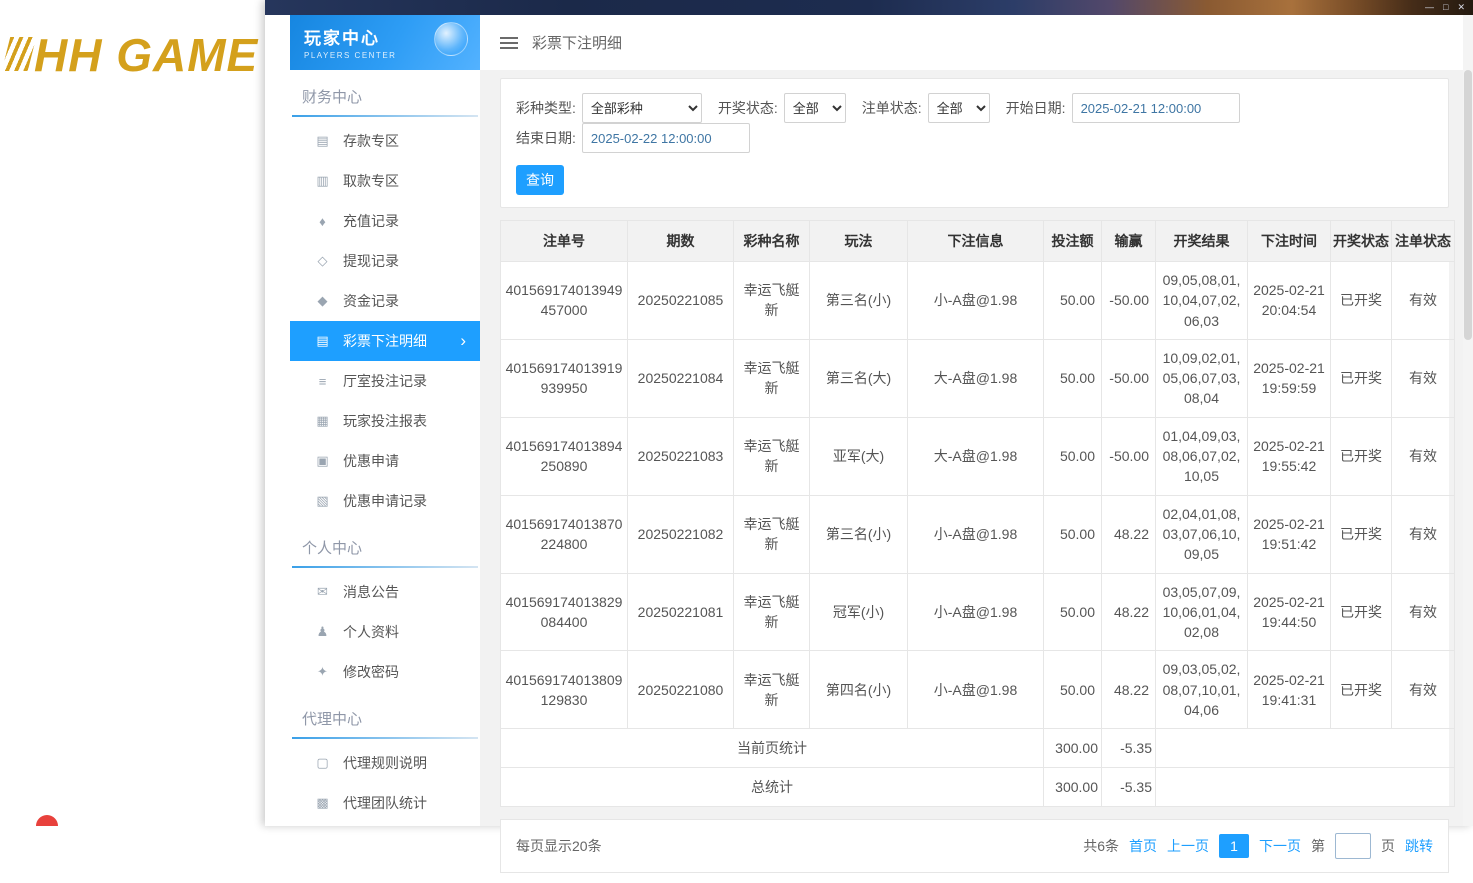 This screenshot has width=1473, height=883. What do you see at coordinates (385, 803) in the screenshot?
I see `sidebar-item-agent-team-stats: ▩ 代理团队统计` at bounding box center [385, 803].